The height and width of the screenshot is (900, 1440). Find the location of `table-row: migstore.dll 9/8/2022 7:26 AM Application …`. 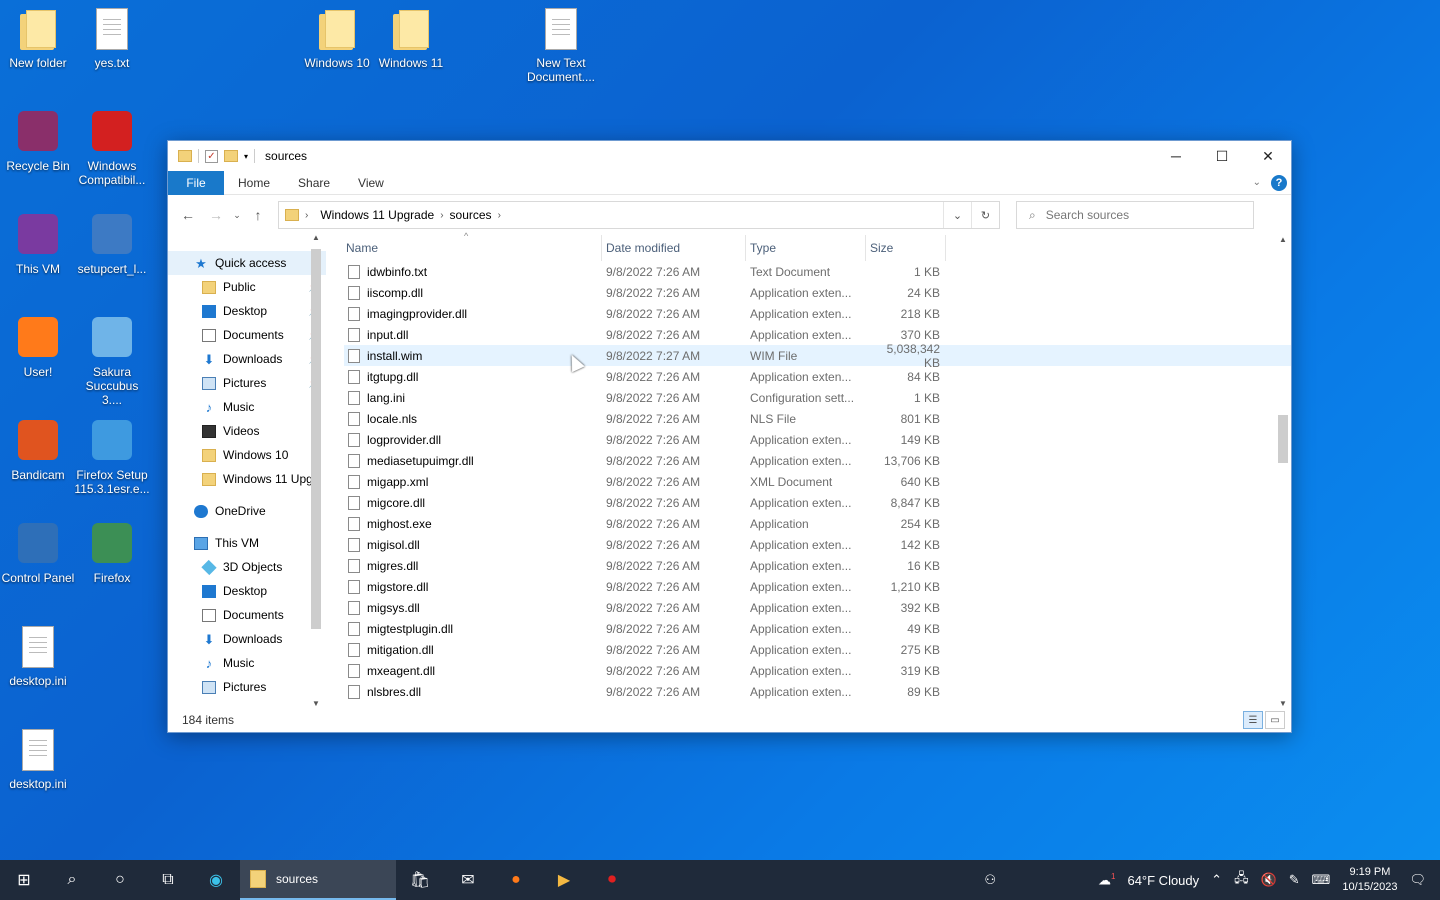

table-row: migstore.dll 9/8/2022 7:26 AM Application … is located at coordinates (817, 586).